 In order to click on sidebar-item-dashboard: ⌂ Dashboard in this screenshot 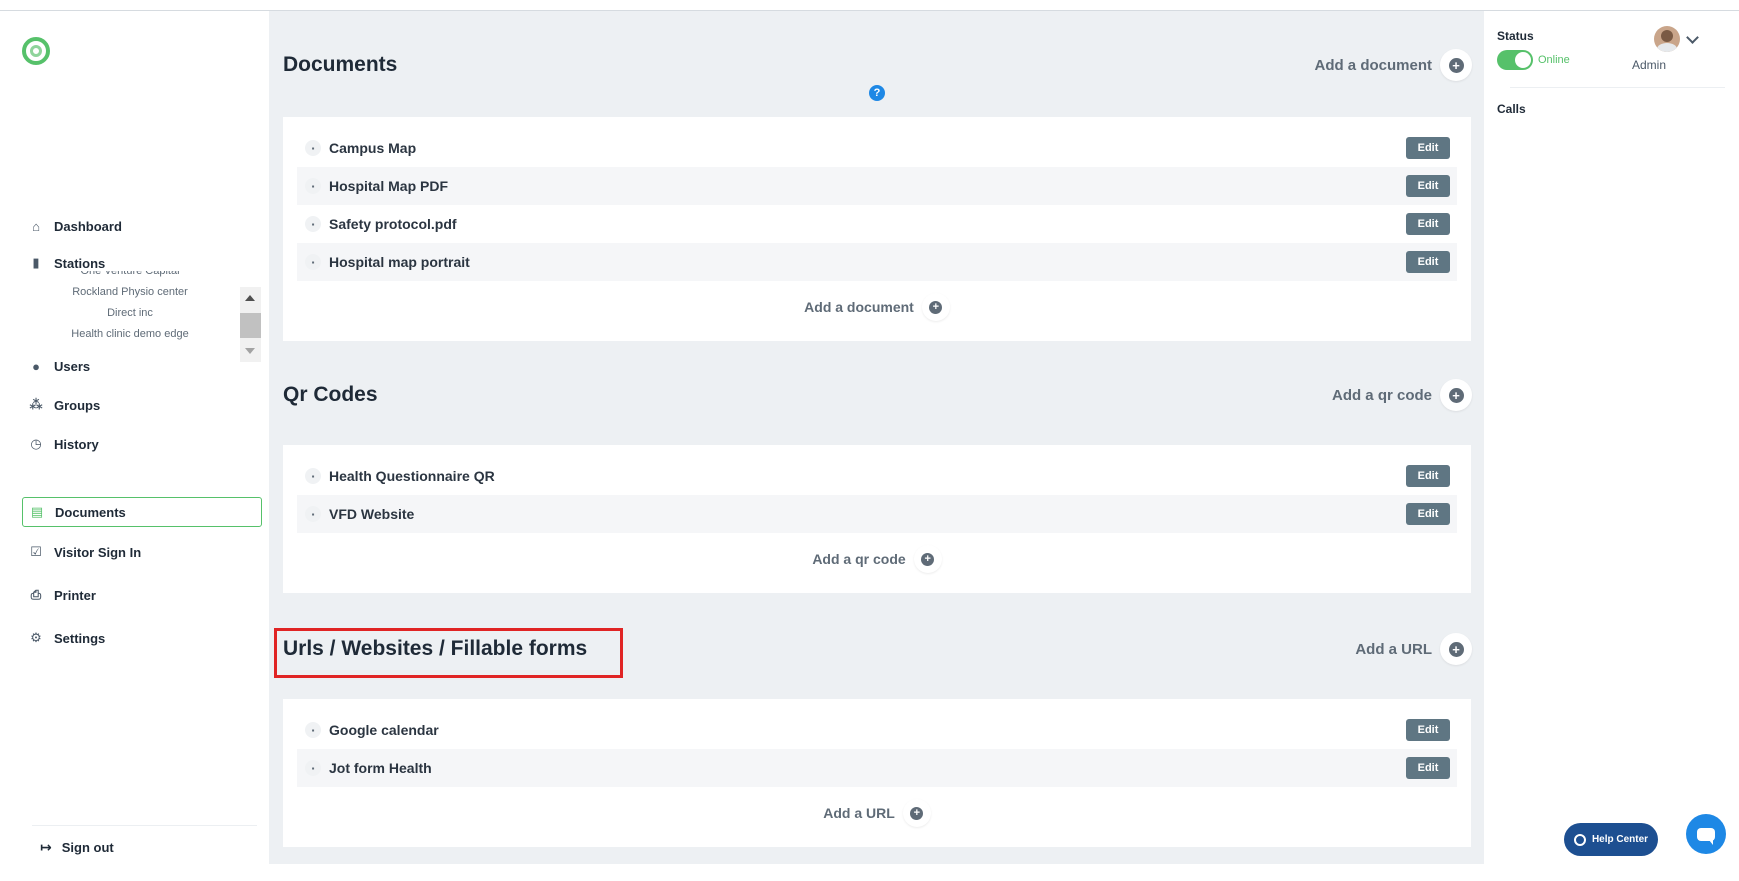, I will do `click(142, 226)`.